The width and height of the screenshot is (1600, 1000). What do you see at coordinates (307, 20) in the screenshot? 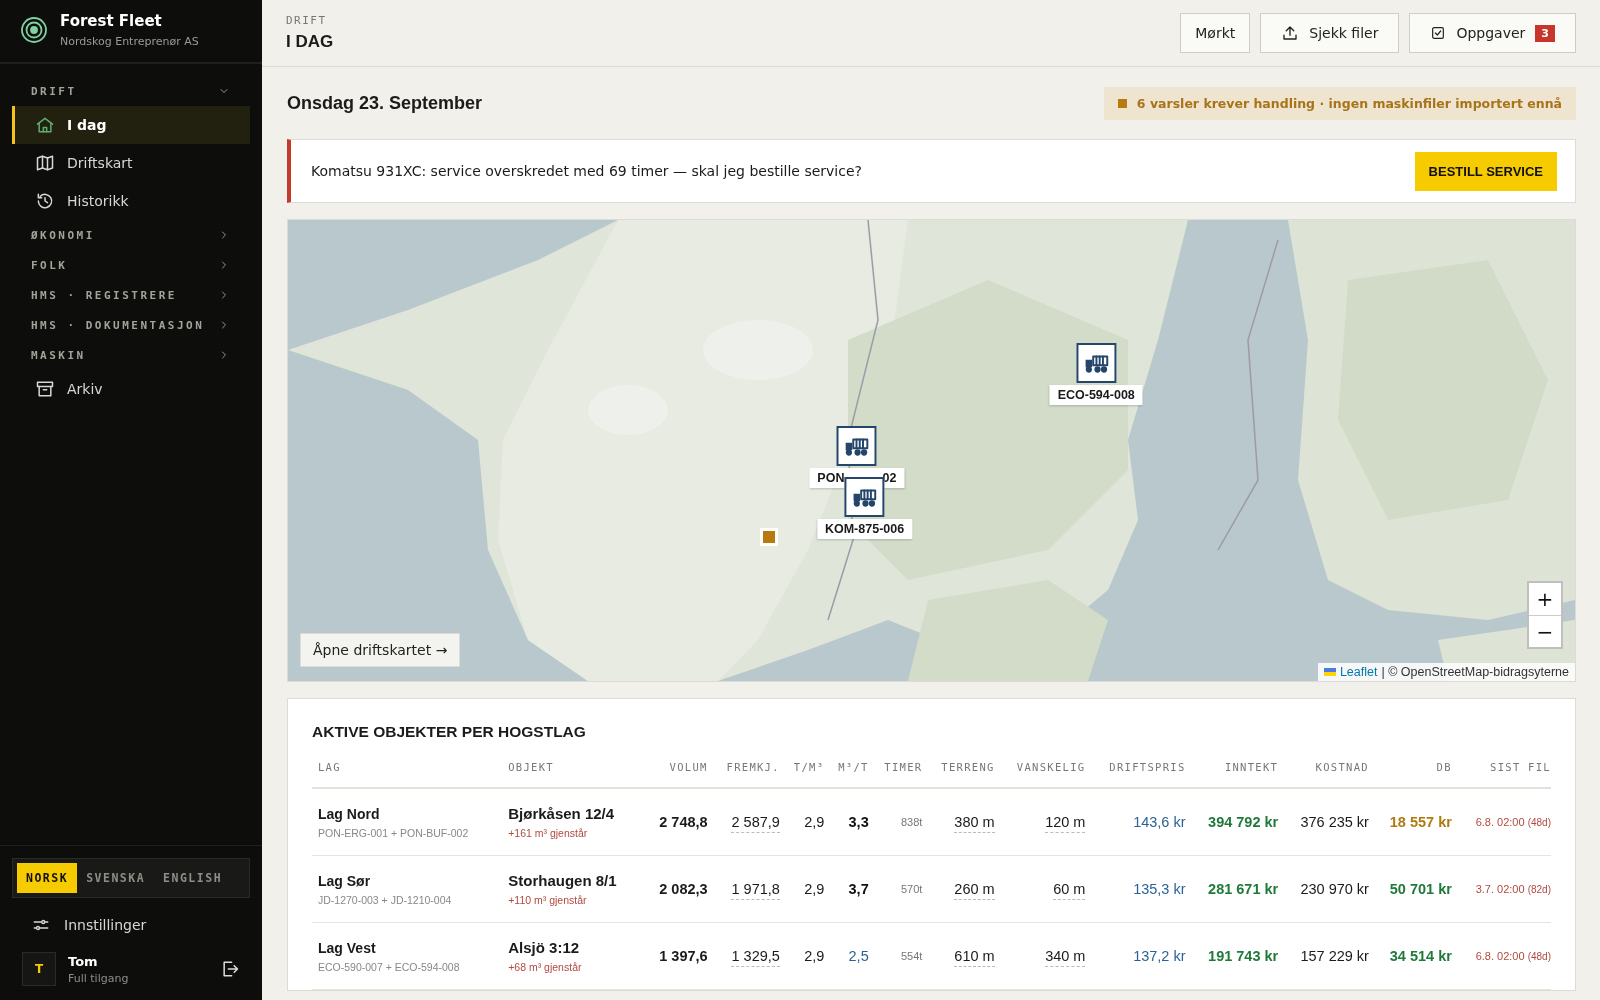
I see `breadcrumb: DRIFT` at bounding box center [307, 20].